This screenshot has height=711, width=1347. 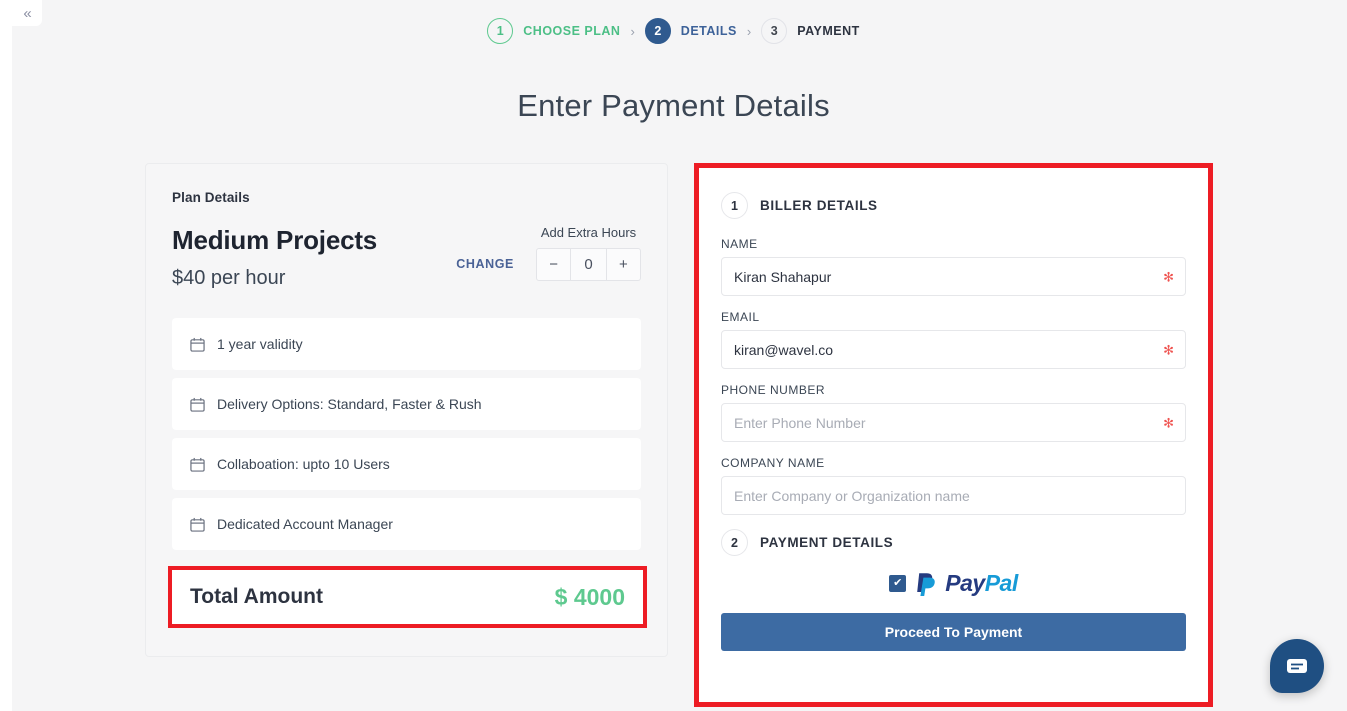 I want to click on extra-hours-stepper: − 0 +, so click(x=588, y=264).